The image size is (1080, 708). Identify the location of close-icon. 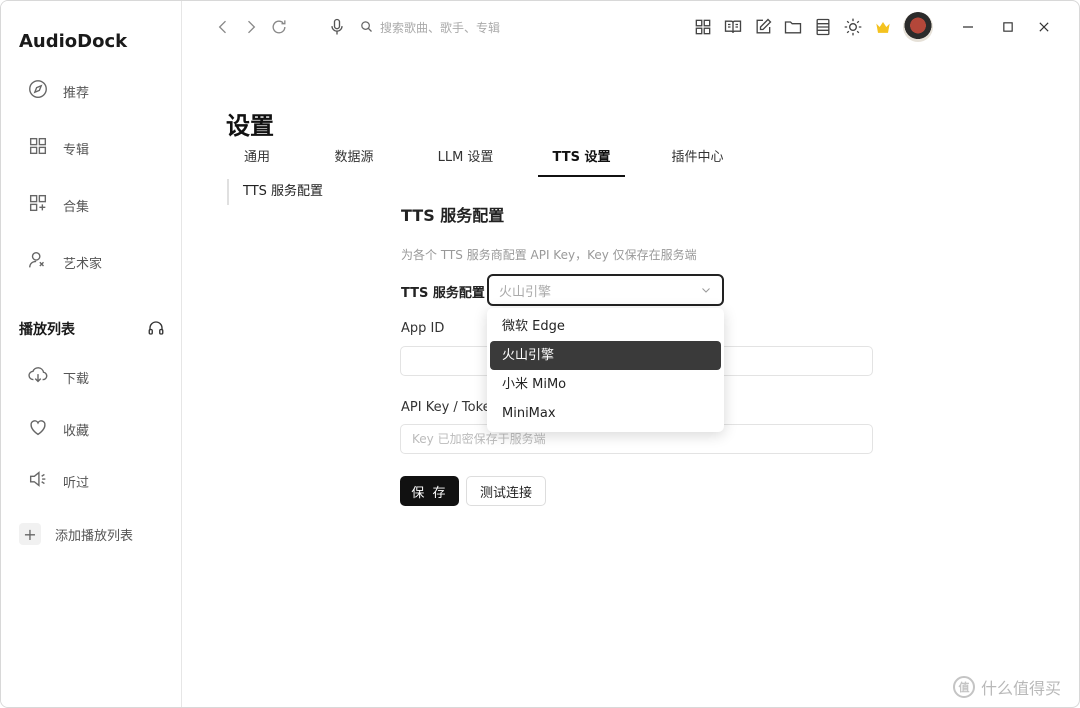
(1044, 27).